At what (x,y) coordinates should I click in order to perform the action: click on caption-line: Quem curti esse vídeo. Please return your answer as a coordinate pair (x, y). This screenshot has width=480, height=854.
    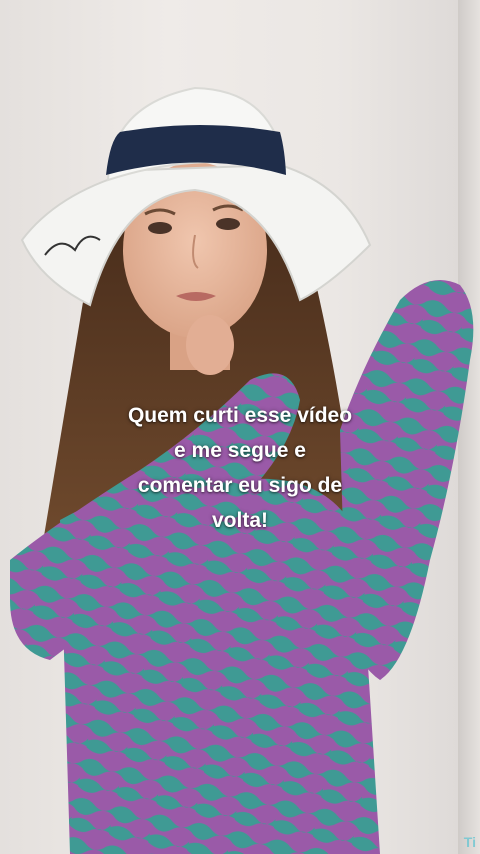
    Looking at the image, I should click on (240, 415).